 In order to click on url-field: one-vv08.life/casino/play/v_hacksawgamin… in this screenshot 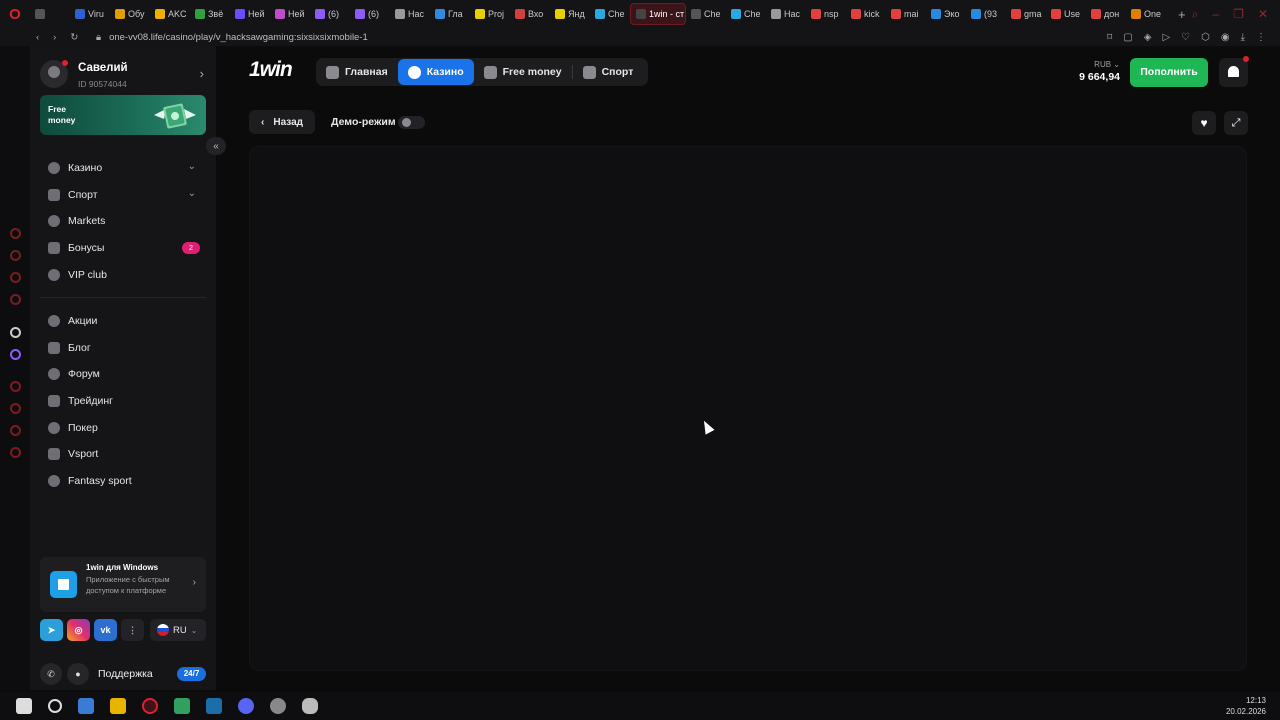, I will do `click(238, 37)`.